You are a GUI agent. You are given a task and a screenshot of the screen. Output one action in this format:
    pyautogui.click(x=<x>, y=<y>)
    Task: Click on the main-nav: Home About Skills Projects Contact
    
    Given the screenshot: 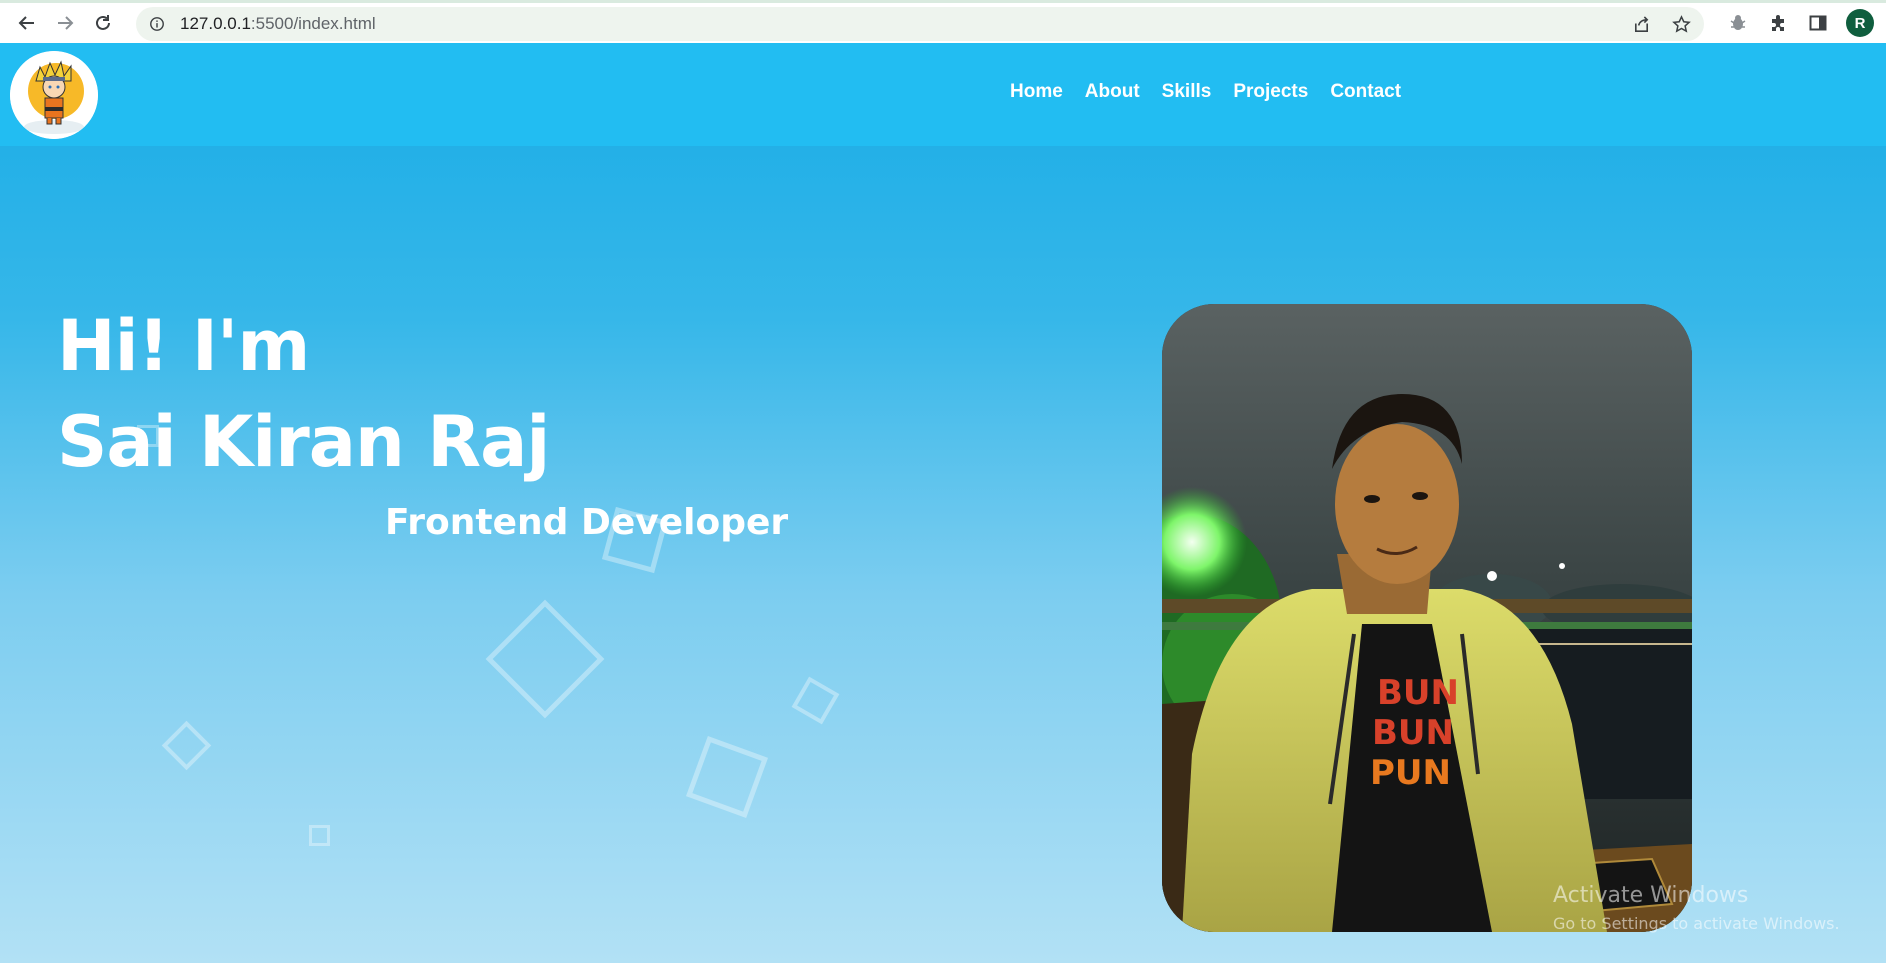 What is the action you would take?
    pyautogui.click(x=1205, y=92)
    